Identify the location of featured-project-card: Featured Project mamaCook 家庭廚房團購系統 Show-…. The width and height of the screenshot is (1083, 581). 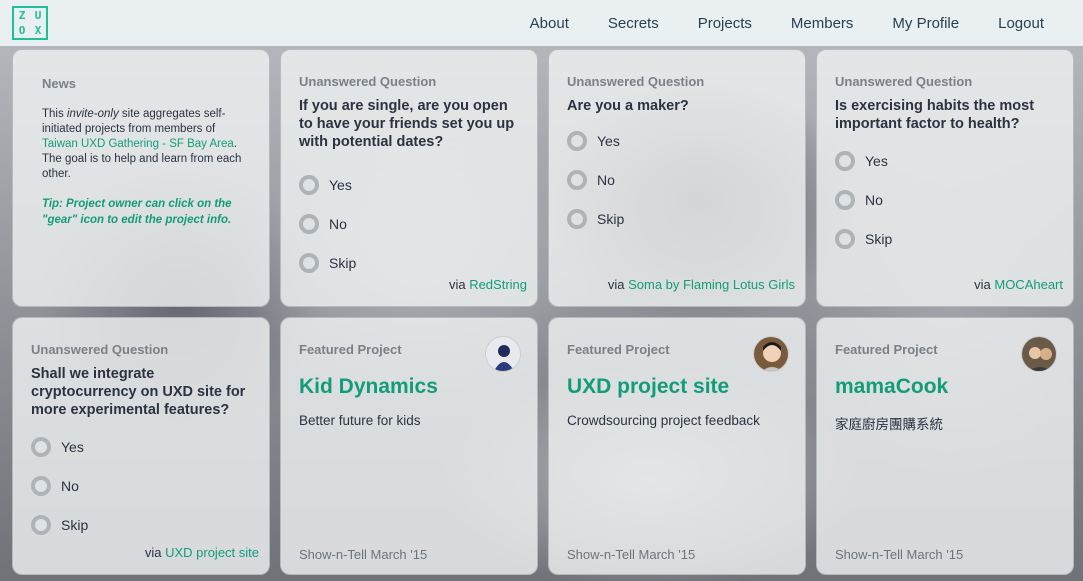
(945, 446).